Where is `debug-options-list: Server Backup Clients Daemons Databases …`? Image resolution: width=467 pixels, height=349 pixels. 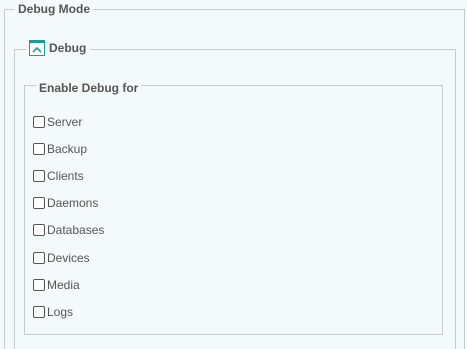
debug-options-list: Server Backup Clients Daemons Databases … is located at coordinates (68, 217).